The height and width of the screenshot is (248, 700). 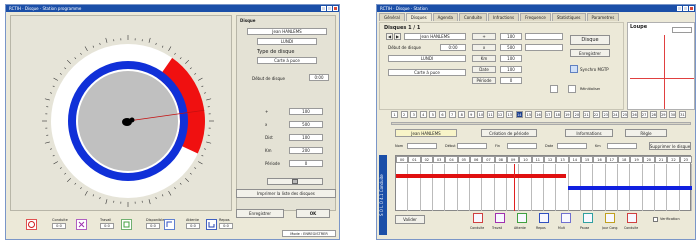 I want to click on delete-disc-button: Supprimer le disque, so click(x=670, y=146).